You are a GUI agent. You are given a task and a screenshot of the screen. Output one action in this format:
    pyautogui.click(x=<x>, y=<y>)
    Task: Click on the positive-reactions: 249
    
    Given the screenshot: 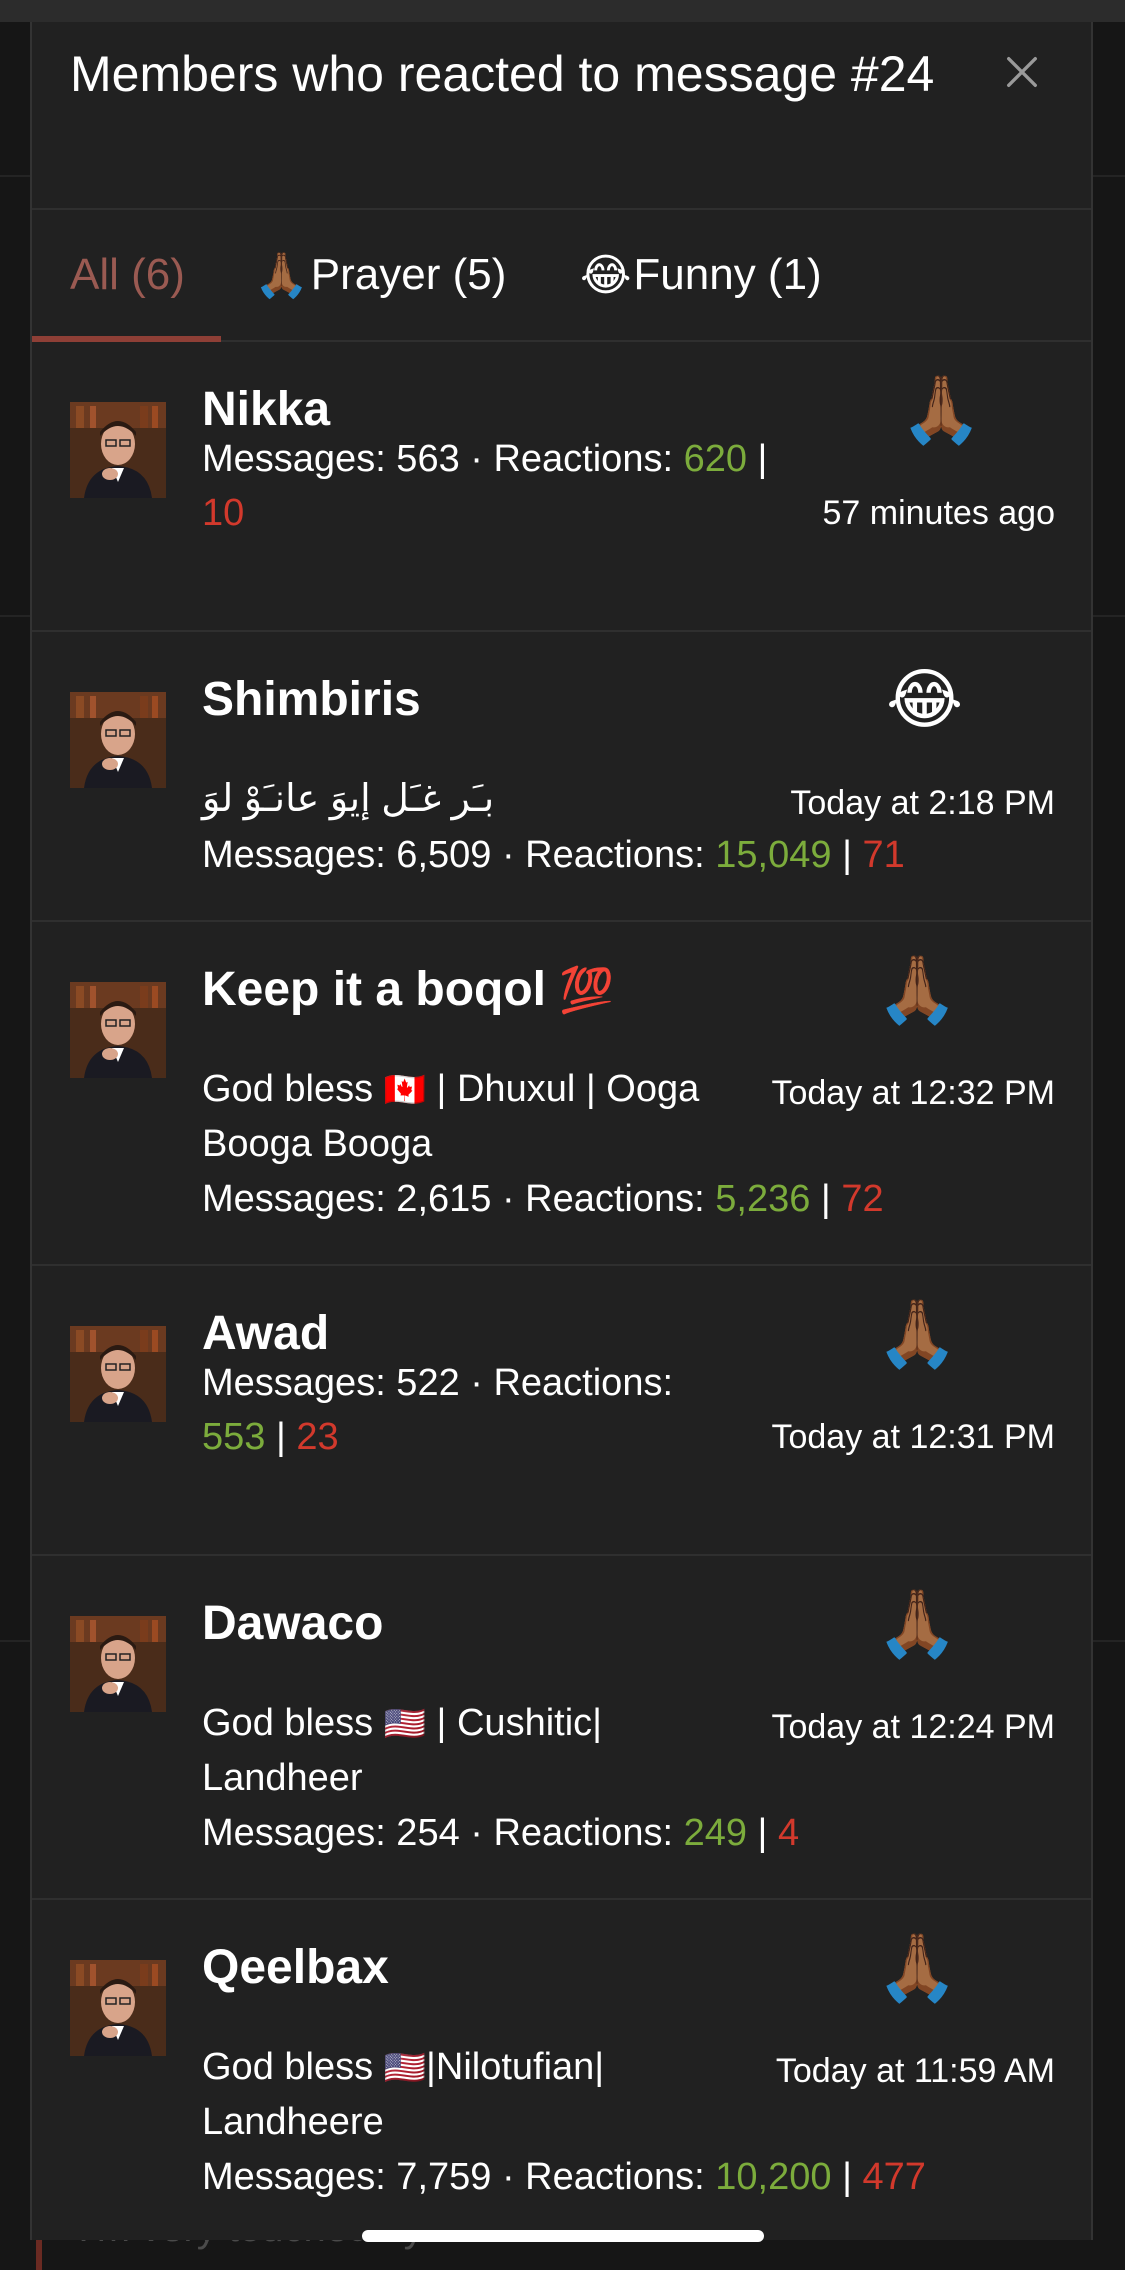 What is the action you would take?
    pyautogui.click(x=715, y=1833)
    